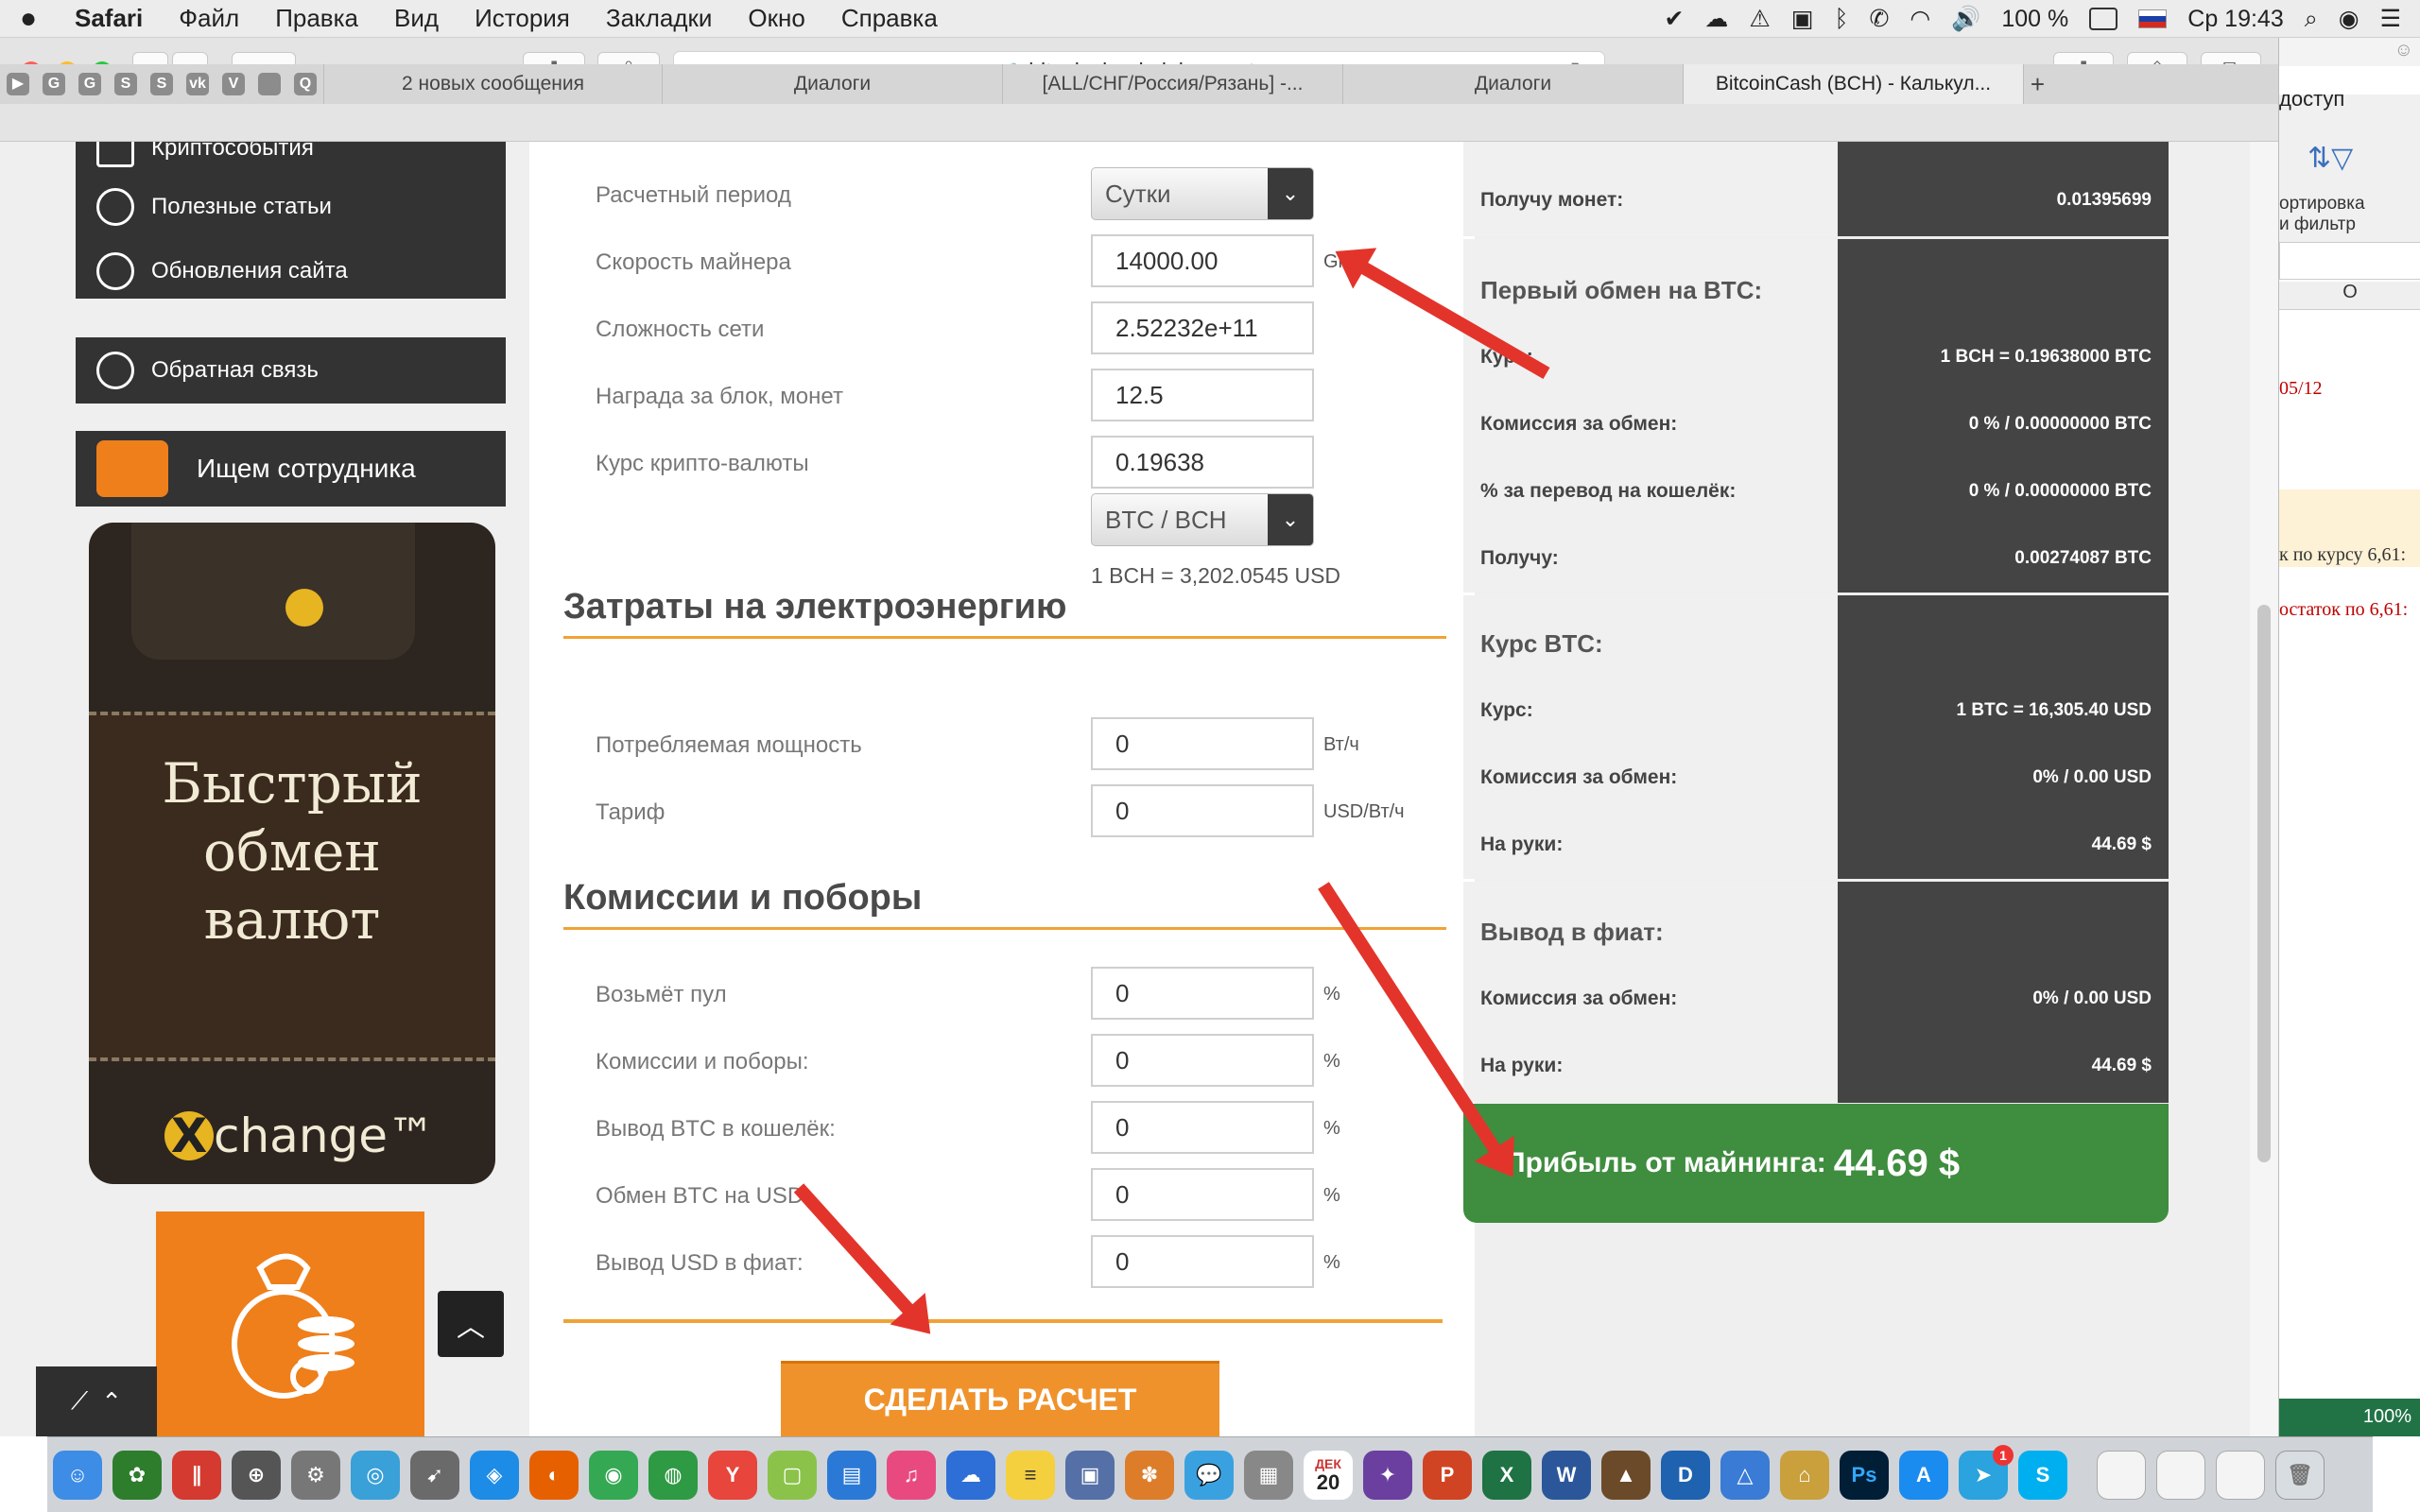 This screenshot has height=1512, width=2420. Describe the element at coordinates (1804, 1475) in the screenshot. I see `archive-app-icon: ⌂` at that location.